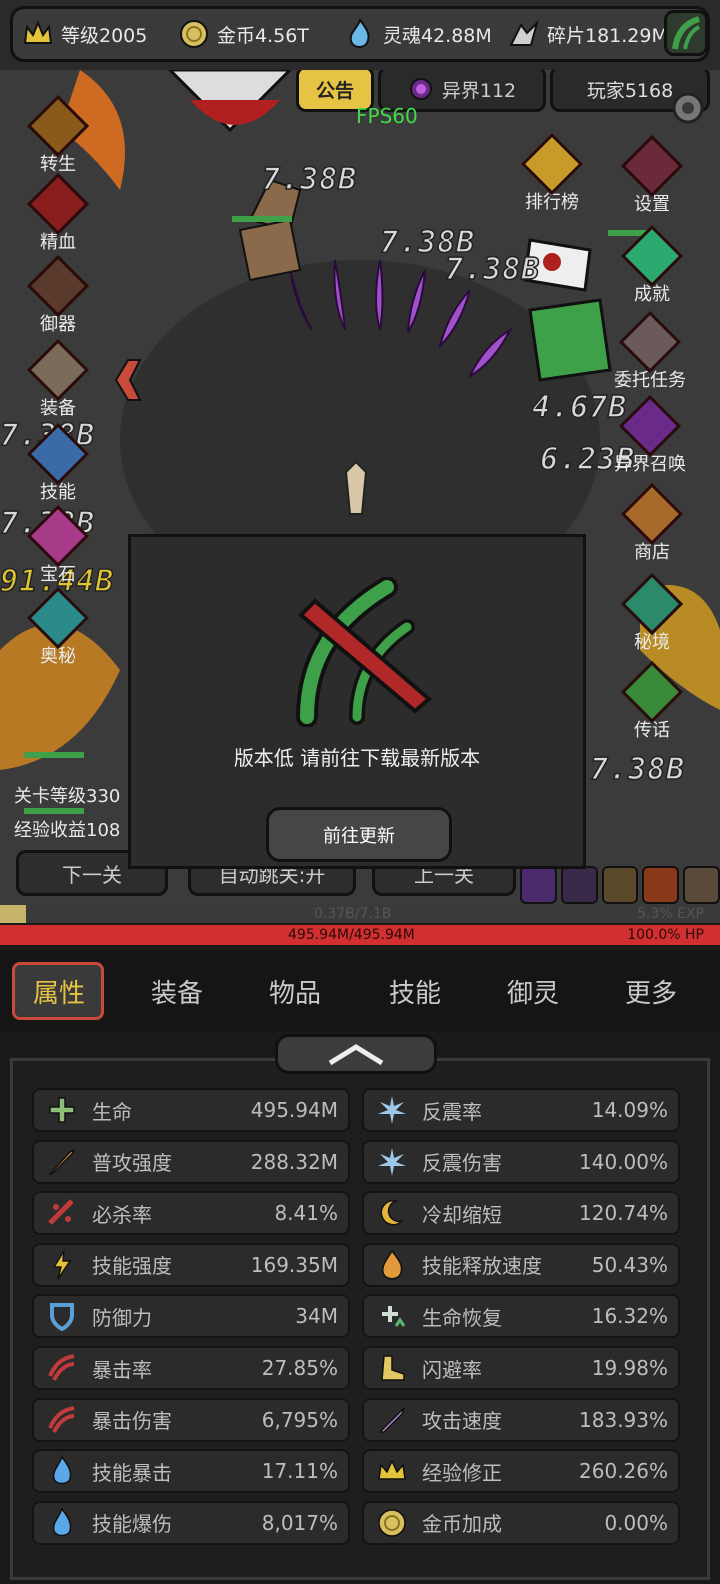 Image resolution: width=720 pixels, height=1584 pixels. I want to click on soul-icon, so click(359, 32).